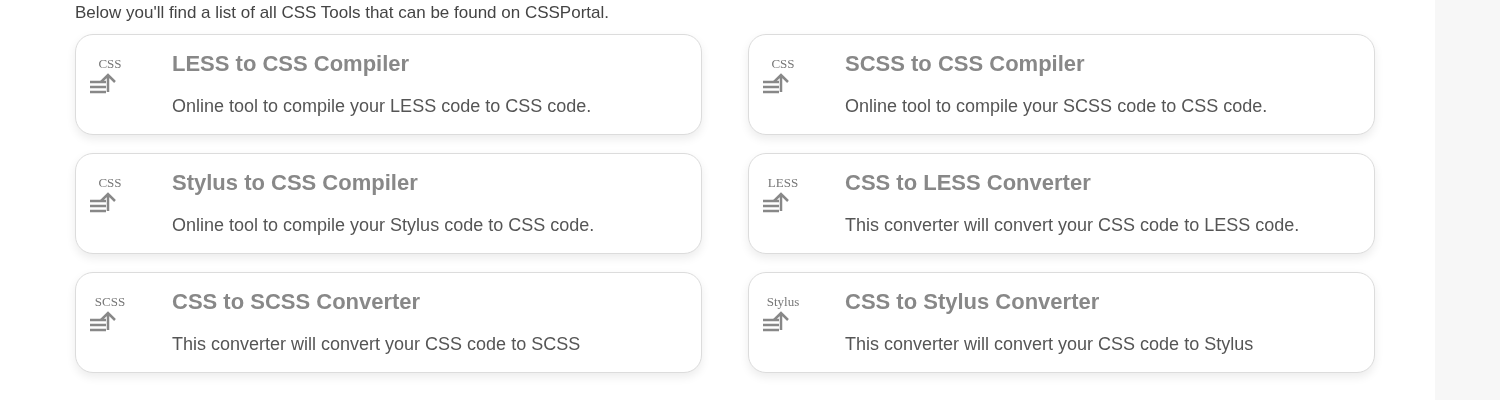 The width and height of the screenshot is (1500, 400). What do you see at coordinates (382, 106) in the screenshot?
I see `tool-description: Online tool to compile your LESS code to CSS code.` at bounding box center [382, 106].